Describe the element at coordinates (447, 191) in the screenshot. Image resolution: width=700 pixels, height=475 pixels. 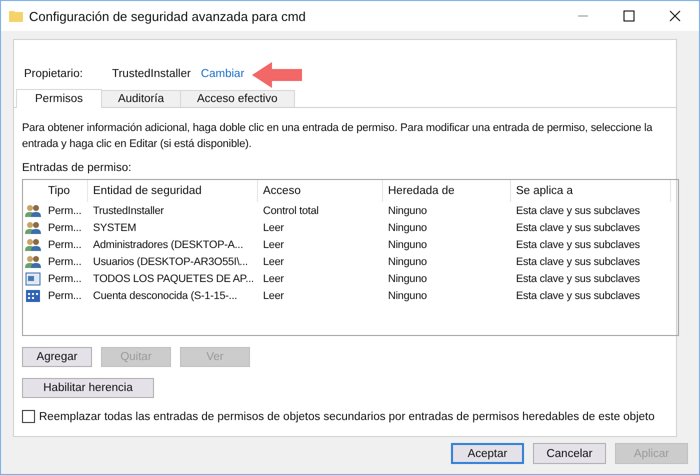
I see `column-header: Heredada de` at that location.